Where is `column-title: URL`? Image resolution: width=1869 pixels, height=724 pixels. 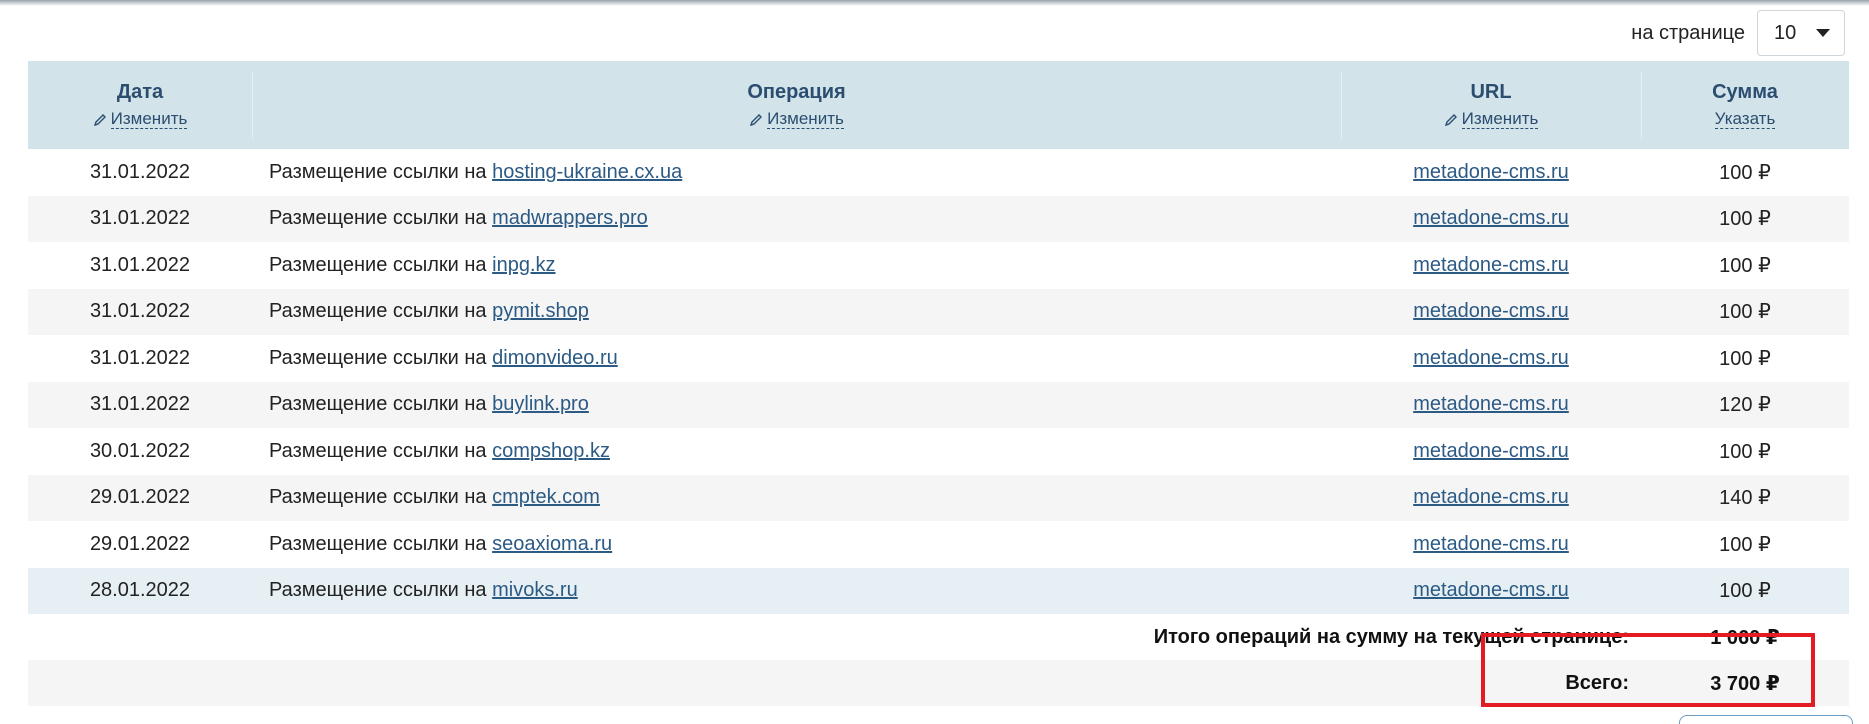 column-title: URL is located at coordinates (1491, 91).